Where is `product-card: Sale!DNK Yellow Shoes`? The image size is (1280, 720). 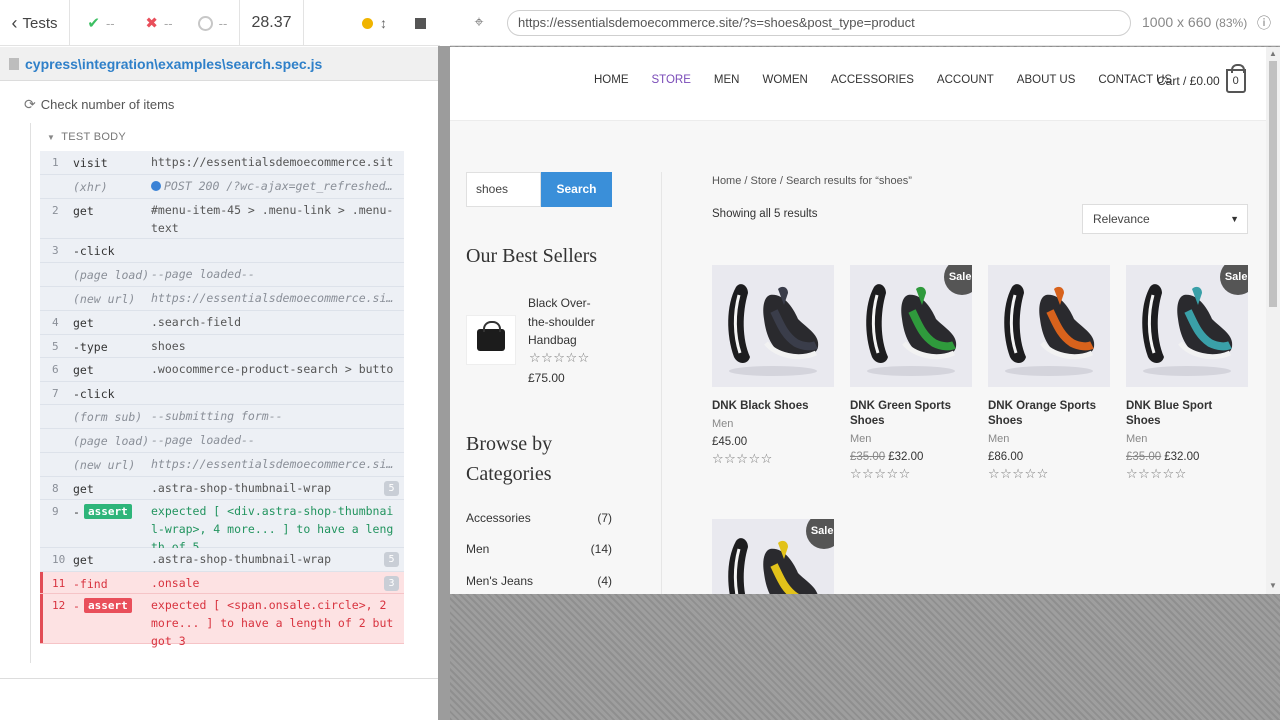 product-card: Sale!DNK Yellow Shoes is located at coordinates (773, 556).